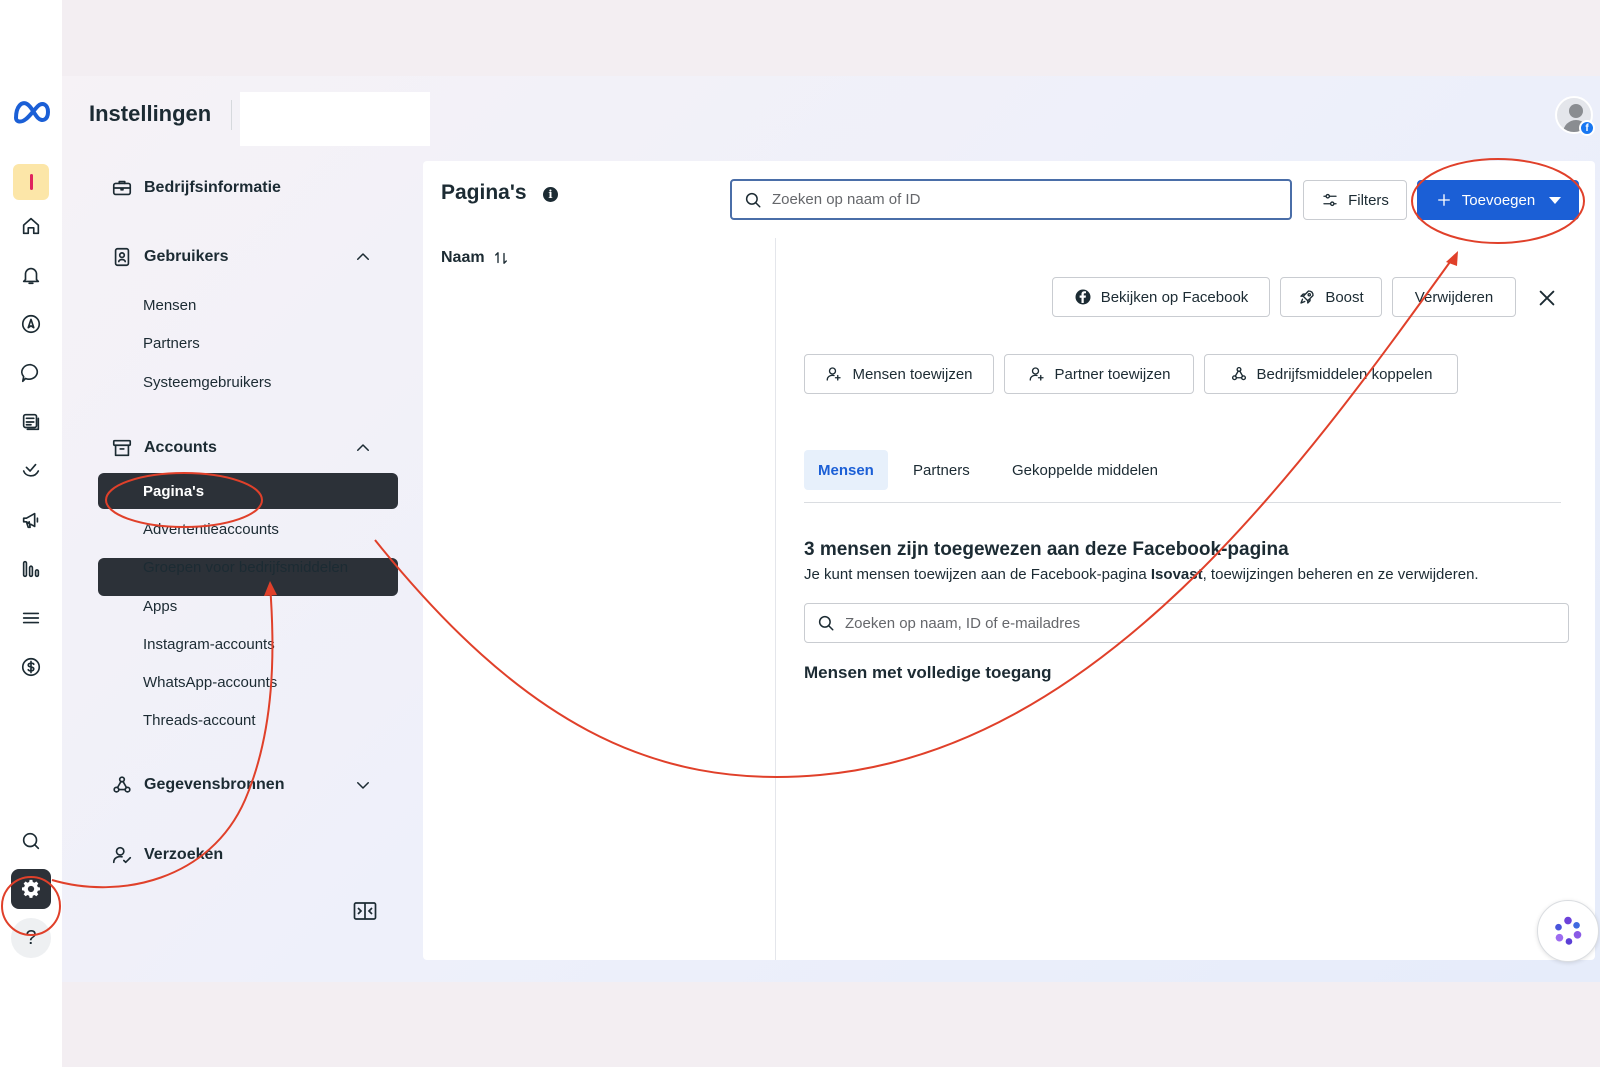 This screenshot has width=1600, height=1067. Describe the element at coordinates (122, 448) in the screenshot. I see `archive-icon` at that location.